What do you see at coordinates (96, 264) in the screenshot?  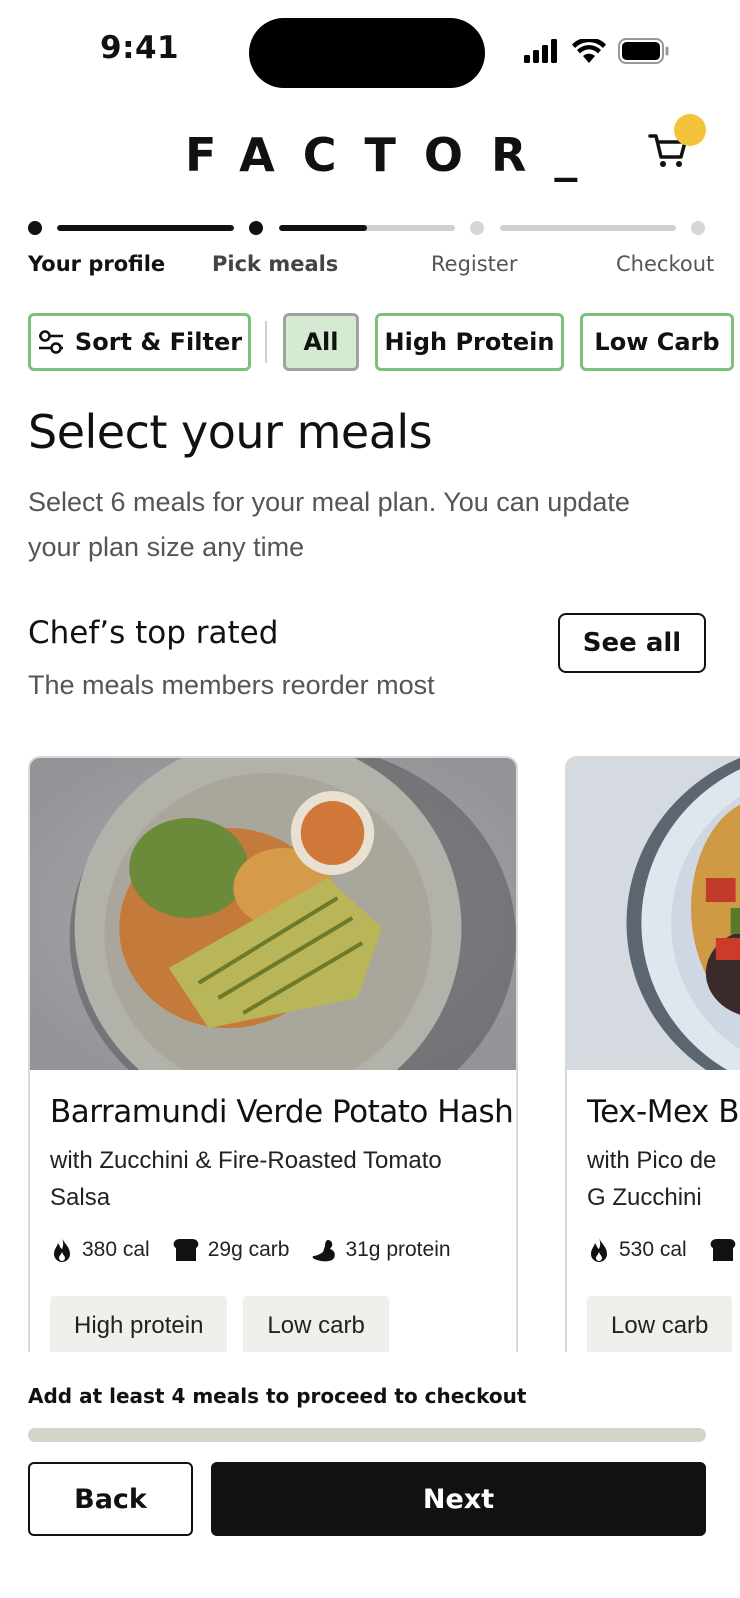 I see `step-label-profile: Your profile` at bounding box center [96, 264].